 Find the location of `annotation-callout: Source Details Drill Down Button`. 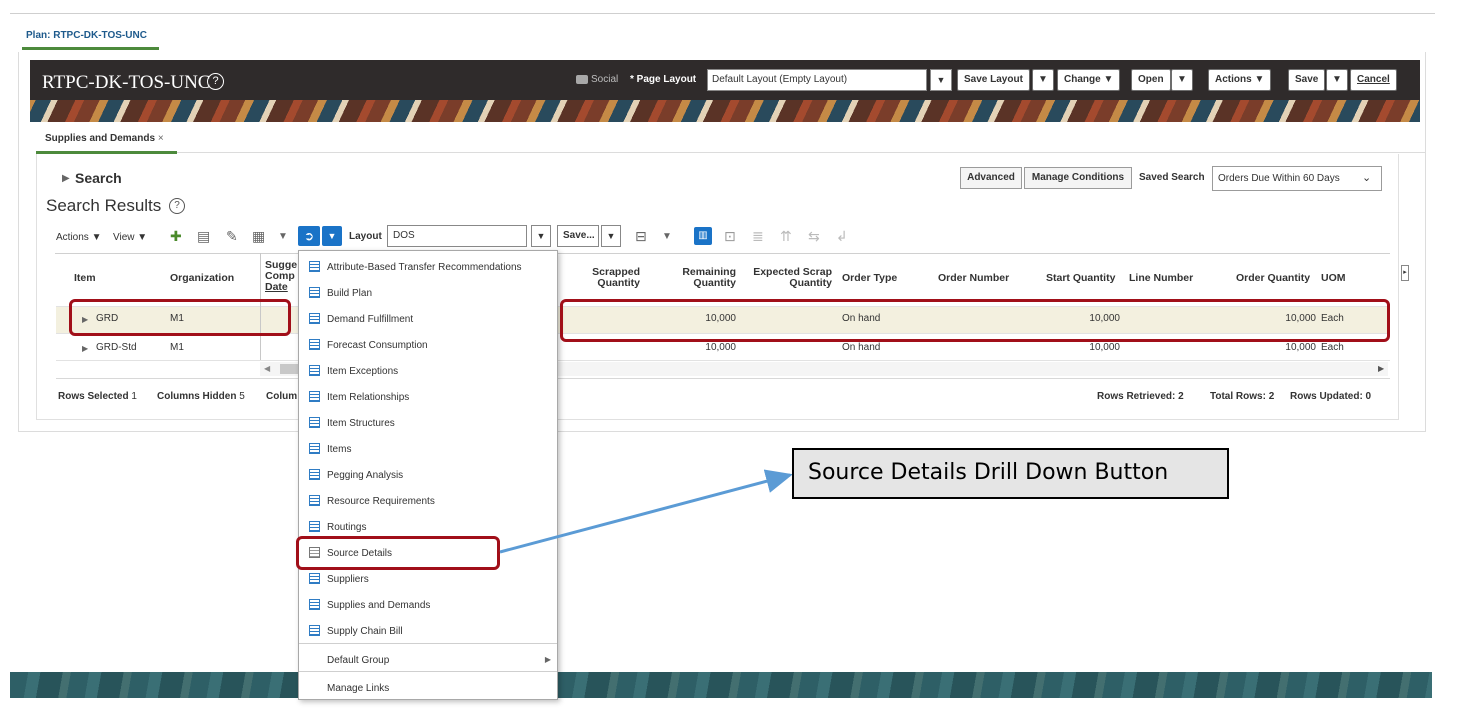

annotation-callout: Source Details Drill Down Button is located at coordinates (1010, 473).